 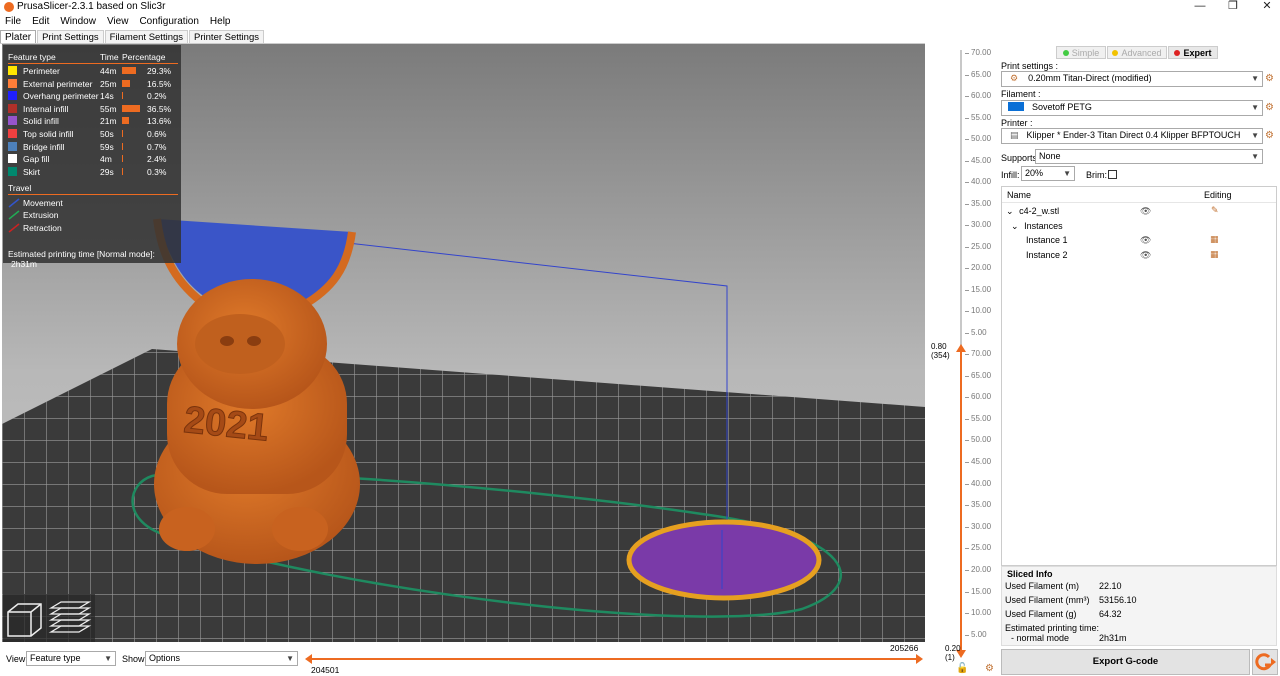 What do you see at coordinates (1014, 78) in the screenshot?
I see `print-profile-icon: ⚙` at bounding box center [1014, 78].